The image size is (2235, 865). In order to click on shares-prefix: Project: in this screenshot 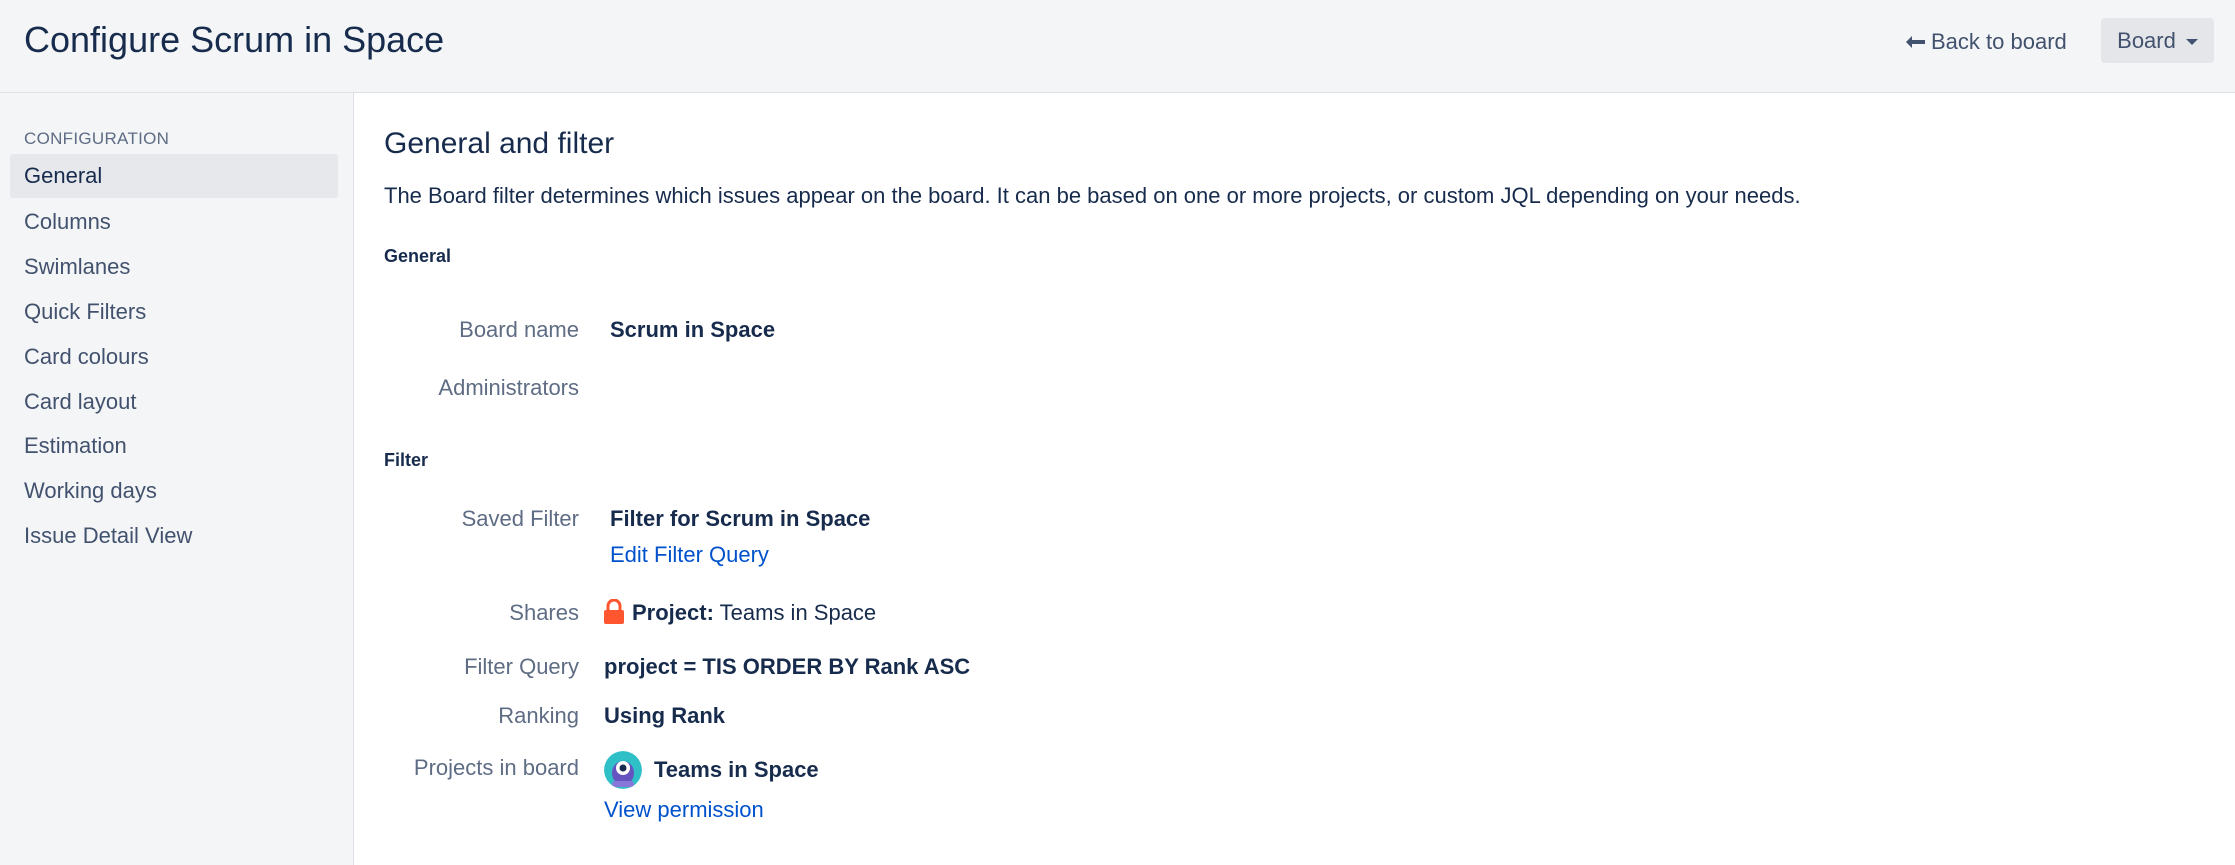, I will do `click(673, 612)`.